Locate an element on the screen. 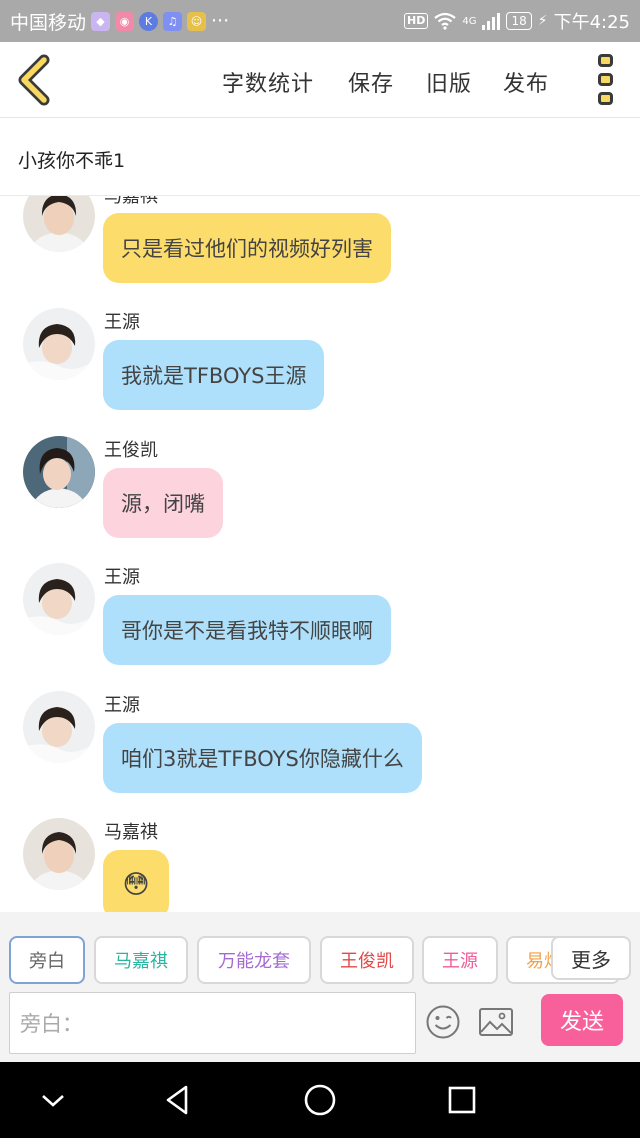  more-notifications-icon: ··· is located at coordinates (220, 21).